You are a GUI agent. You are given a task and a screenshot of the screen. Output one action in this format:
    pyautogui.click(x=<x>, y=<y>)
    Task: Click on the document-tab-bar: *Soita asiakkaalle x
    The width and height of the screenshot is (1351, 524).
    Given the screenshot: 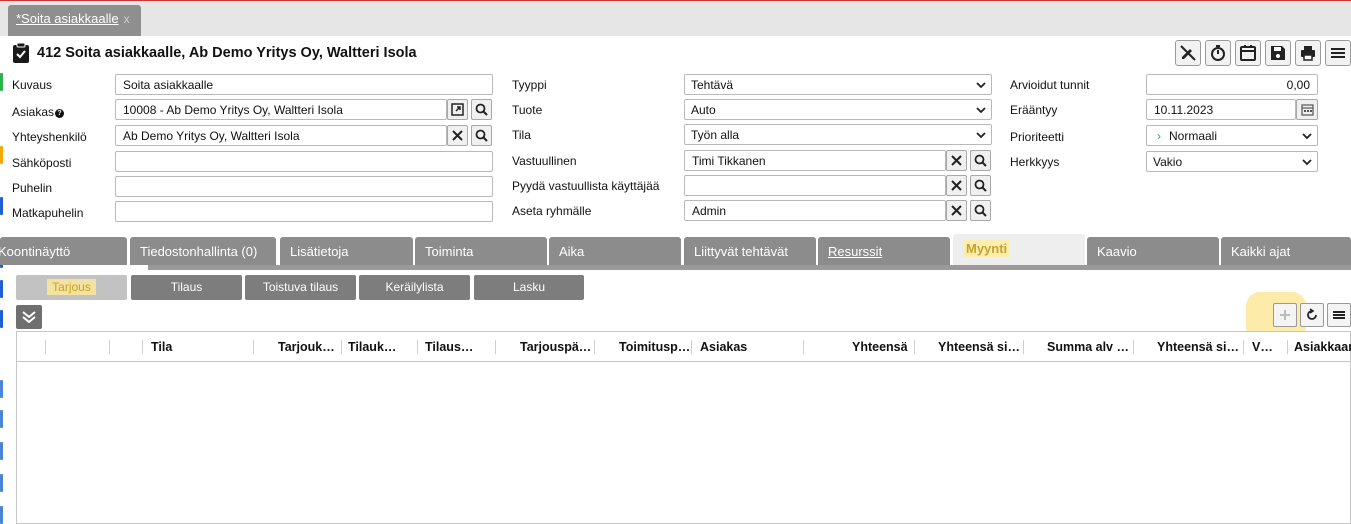 What is the action you would take?
    pyautogui.click(x=675, y=18)
    